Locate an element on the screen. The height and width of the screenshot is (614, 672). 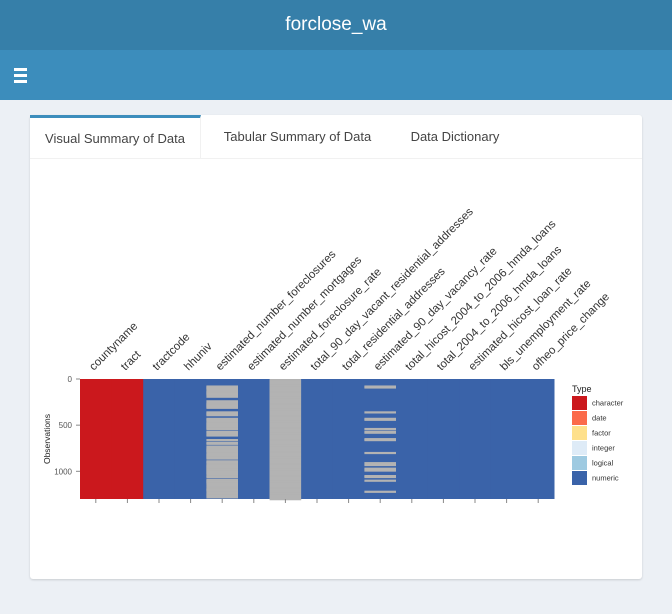
legend-label: factor is located at coordinates (601, 433).